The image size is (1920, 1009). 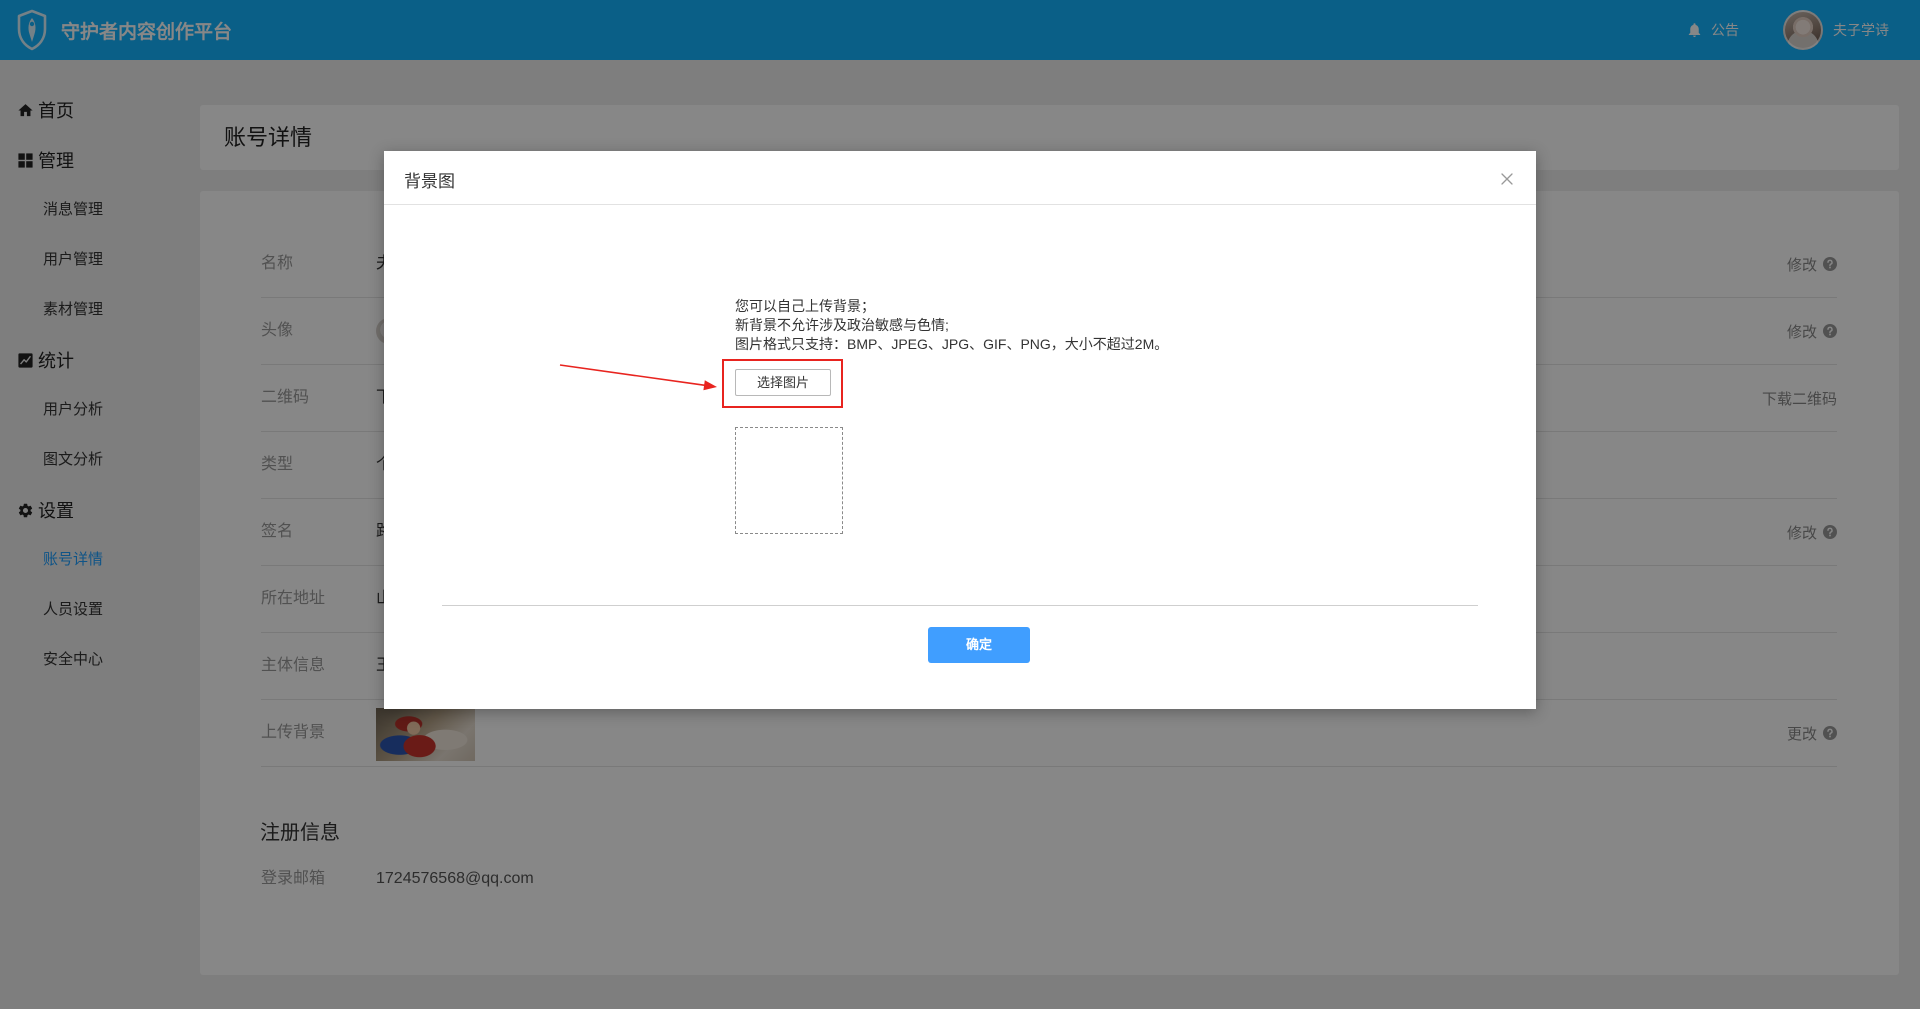 I want to click on dialog-title: 背景图, so click(x=429, y=181).